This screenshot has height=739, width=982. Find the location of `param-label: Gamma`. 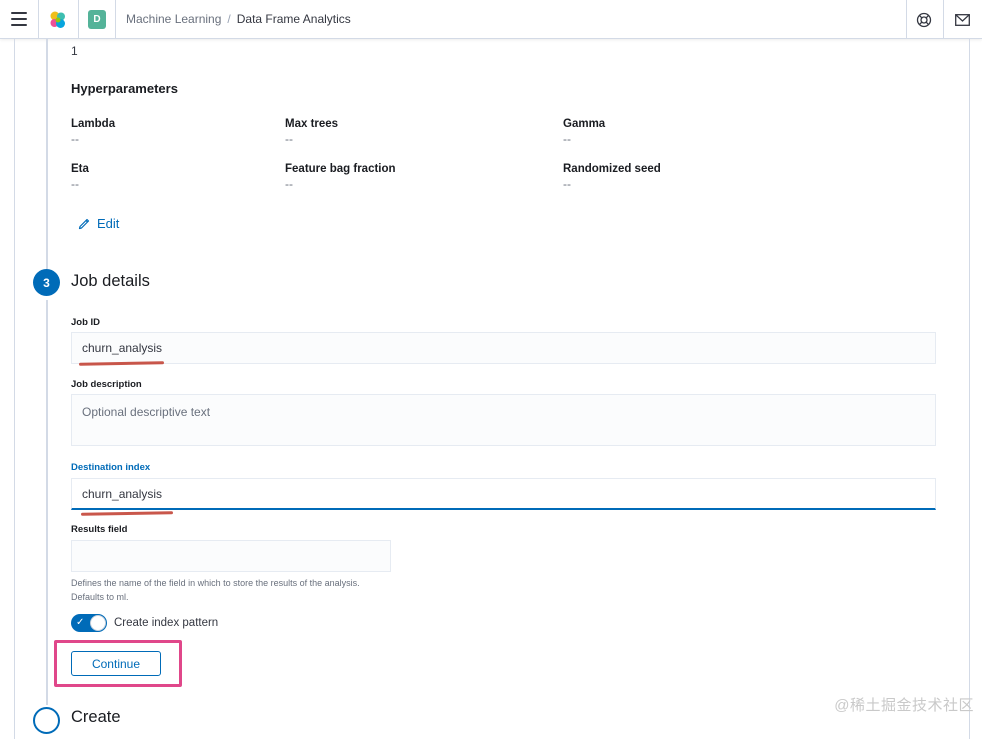

param-label: Gamma is located at coordinates (584, 124).